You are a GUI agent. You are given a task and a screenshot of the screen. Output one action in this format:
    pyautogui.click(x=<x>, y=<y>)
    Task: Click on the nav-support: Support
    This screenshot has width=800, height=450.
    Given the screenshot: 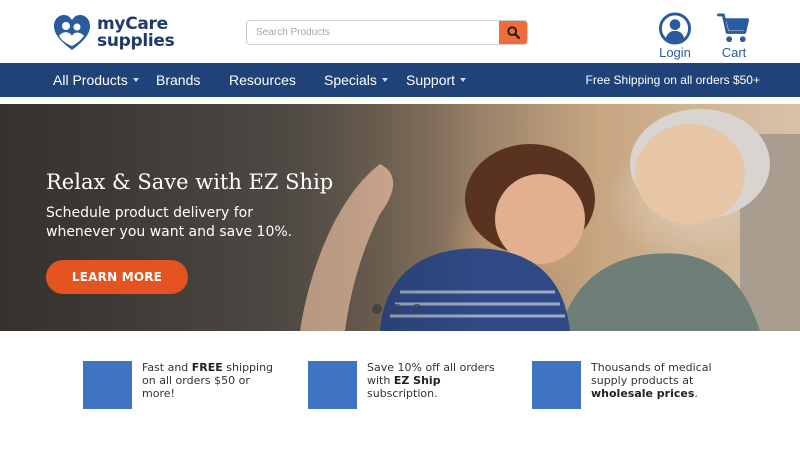 What is the action you would take?
    pyautogui.click(x=436, y=80)
    